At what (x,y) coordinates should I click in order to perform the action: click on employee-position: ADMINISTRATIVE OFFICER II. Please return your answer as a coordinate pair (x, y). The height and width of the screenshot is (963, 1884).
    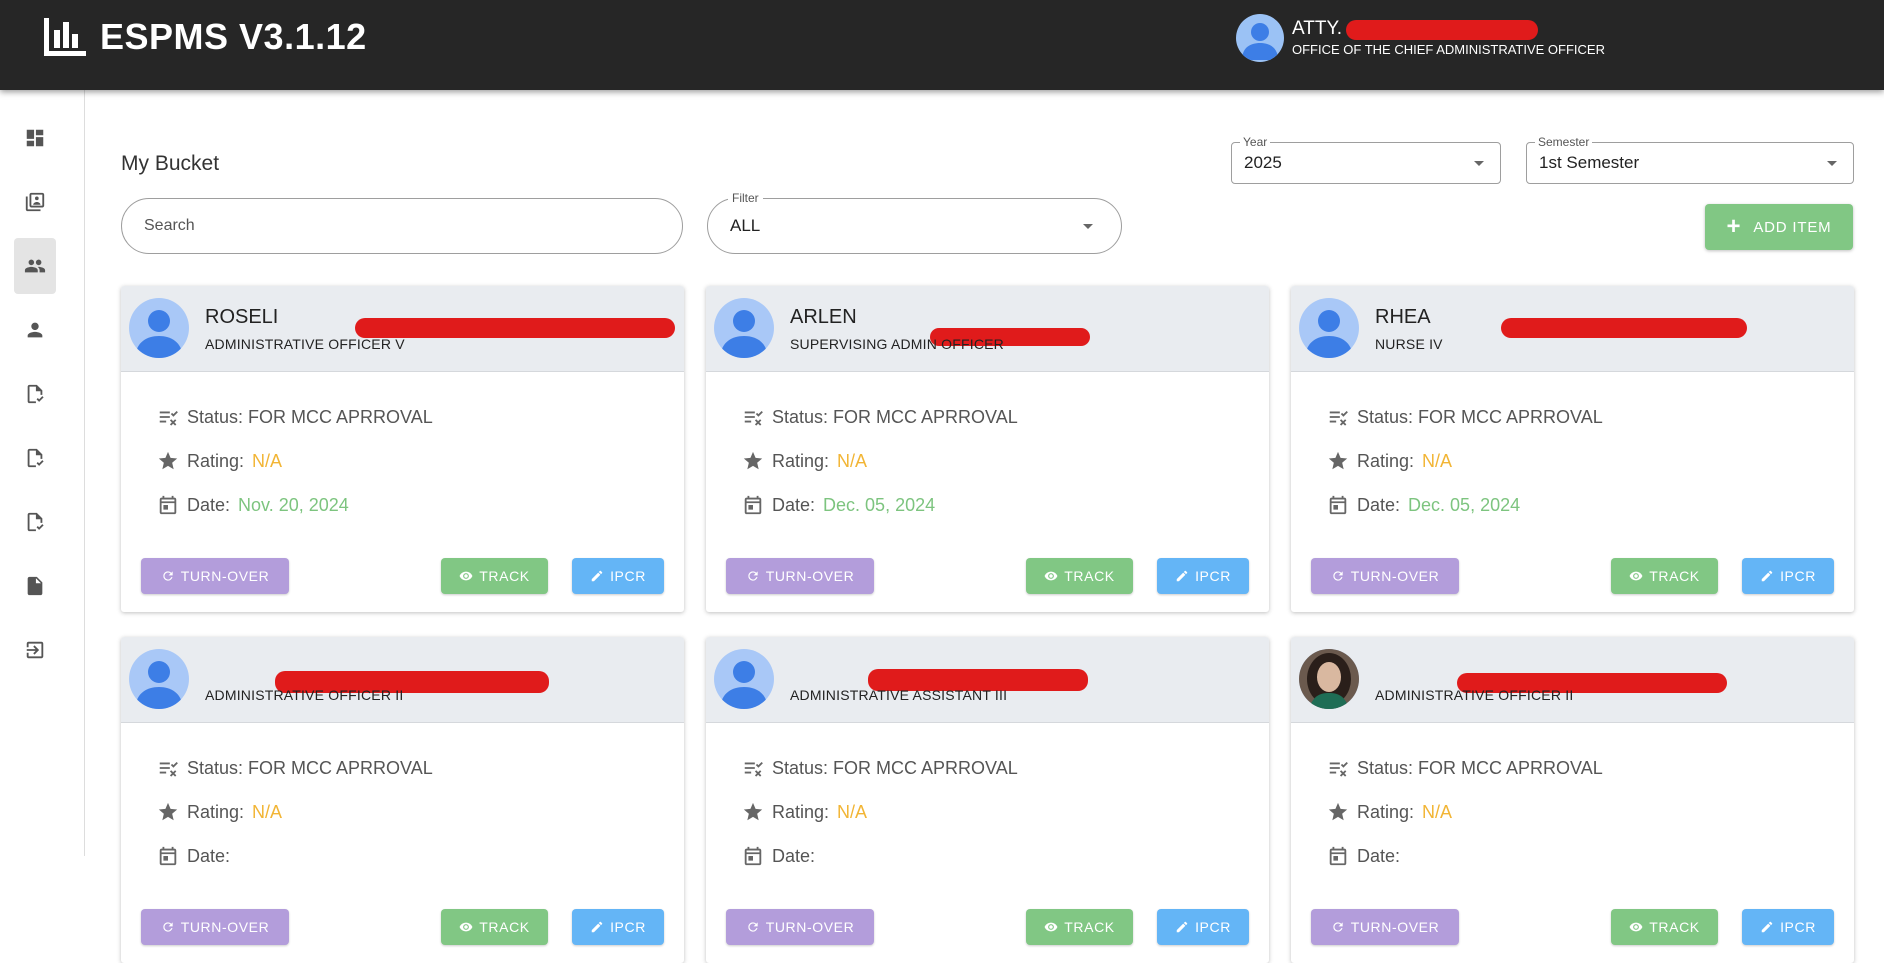
    Looking at the image, I should click on (304, 695).